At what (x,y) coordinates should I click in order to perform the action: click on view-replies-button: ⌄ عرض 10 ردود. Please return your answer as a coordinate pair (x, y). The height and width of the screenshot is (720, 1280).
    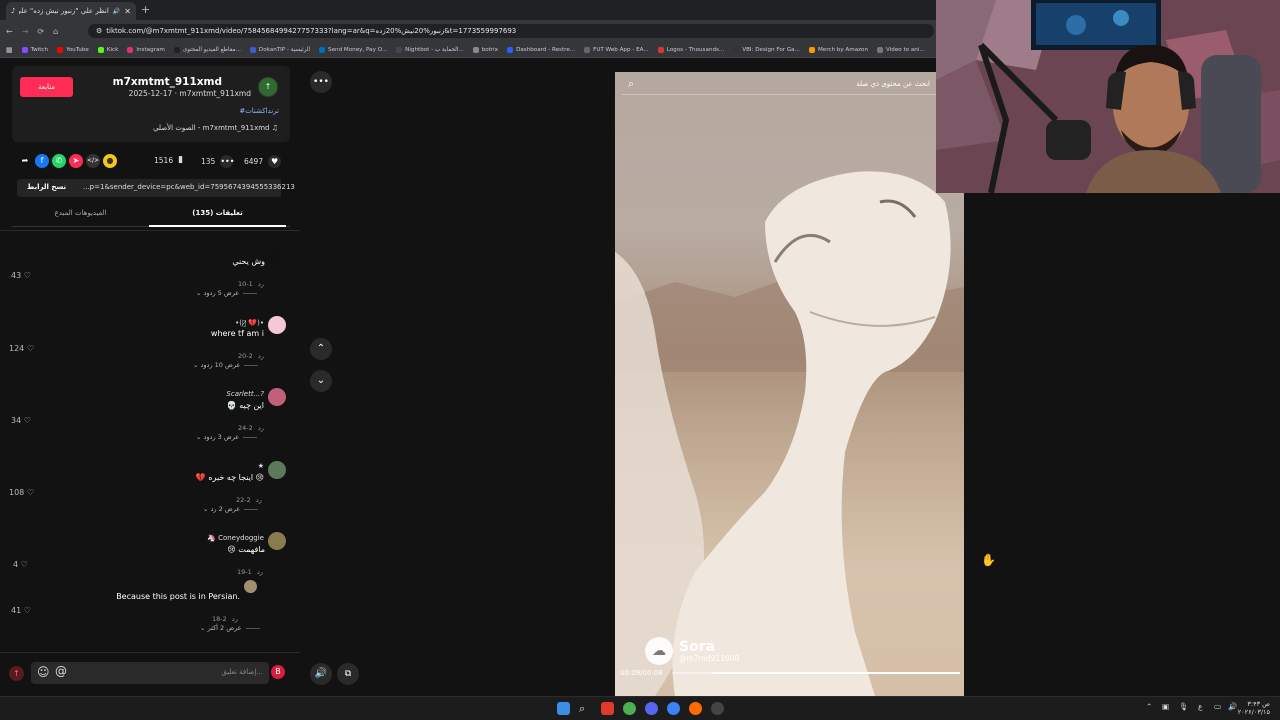
    Looking at the image, I should click on (225, 365).